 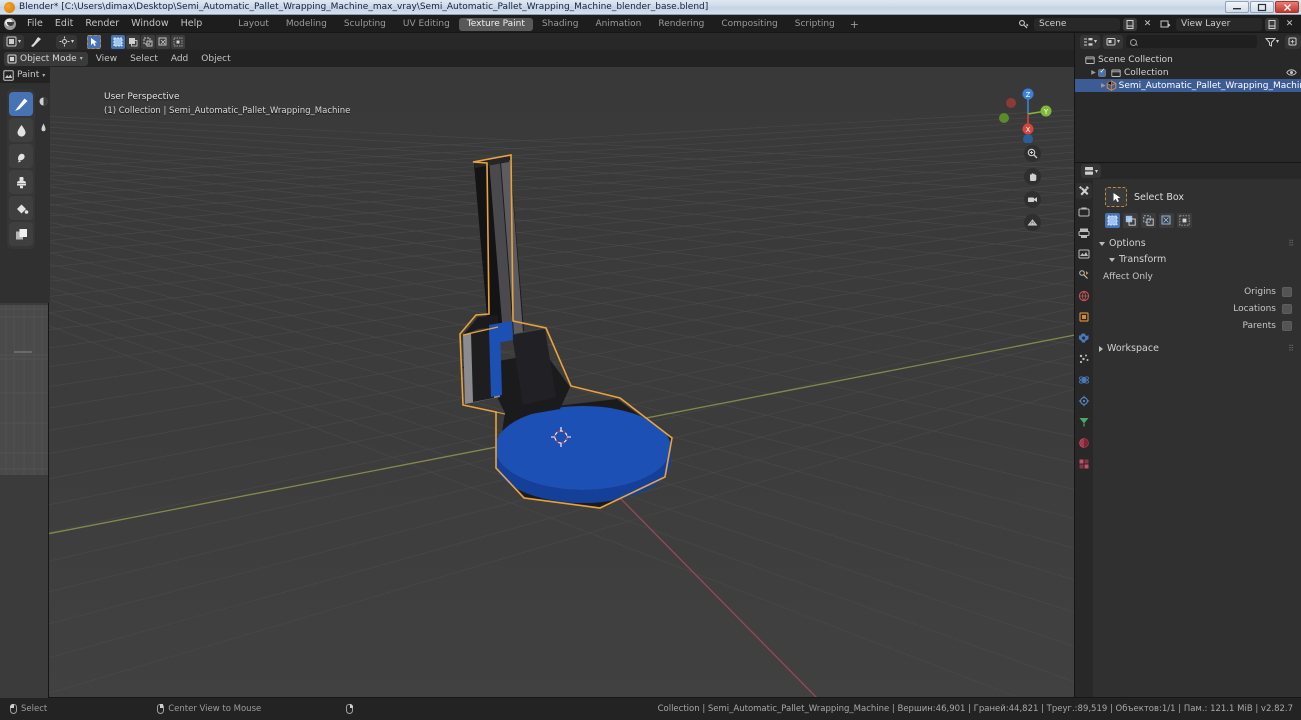 What do you see at coordinates (1093, 72) in the screenshot?
I see `disclosure-triangle-icon: ▶` at bounding box center [1093, 72].